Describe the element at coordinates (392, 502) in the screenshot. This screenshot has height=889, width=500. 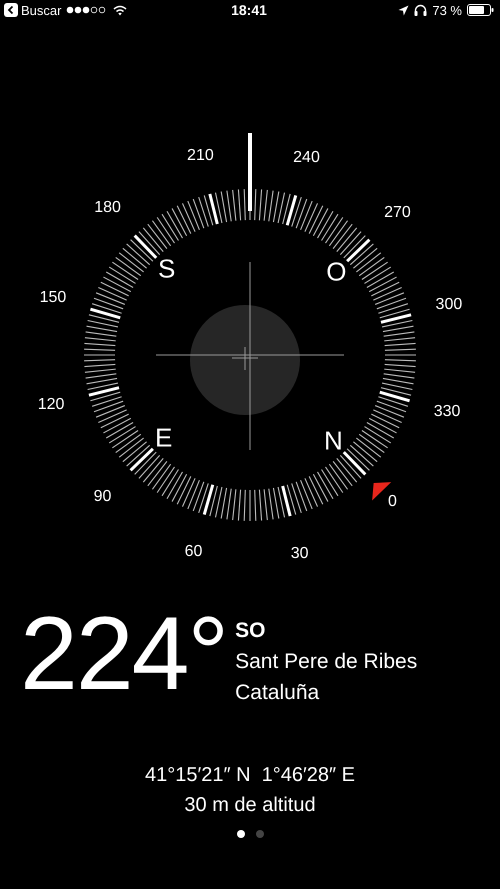
I see `degree-label: 0` at that location.